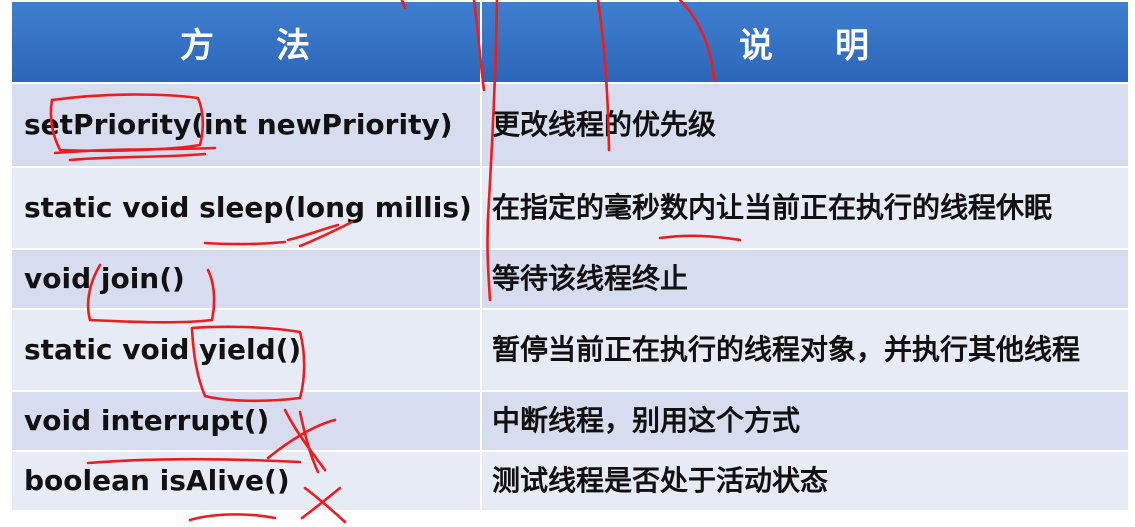 The image size is (1135, 527). I want to click on method-cell: setPriority(int newPriority), so click(246, 125).